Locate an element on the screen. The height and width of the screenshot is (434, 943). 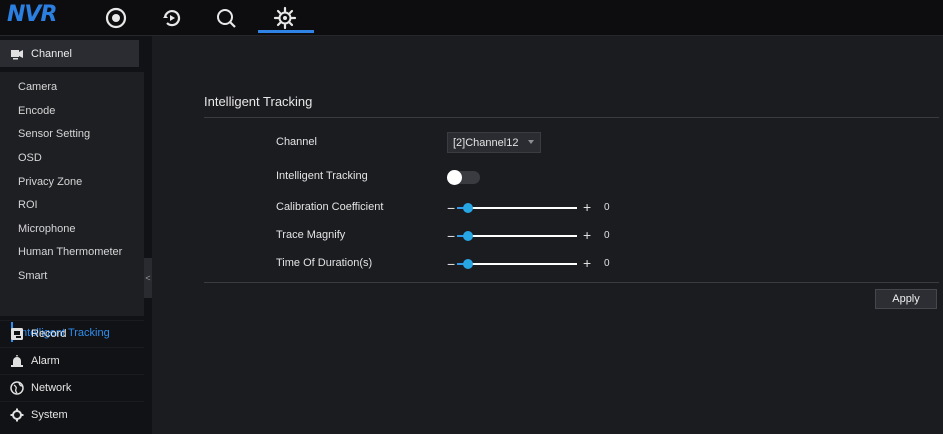
time-of-duration-slider: − + 0 is located at coordinates (547, 264).